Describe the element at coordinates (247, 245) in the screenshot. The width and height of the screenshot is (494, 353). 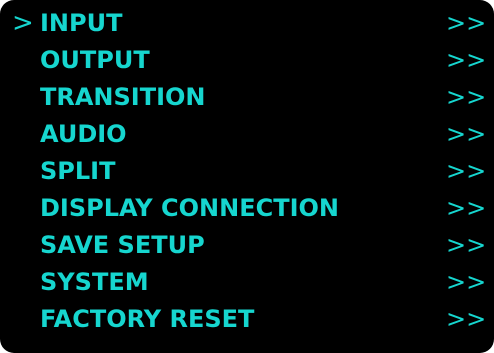
I see `menu-item-save-setup: SAVE SETUP >>` at that location.